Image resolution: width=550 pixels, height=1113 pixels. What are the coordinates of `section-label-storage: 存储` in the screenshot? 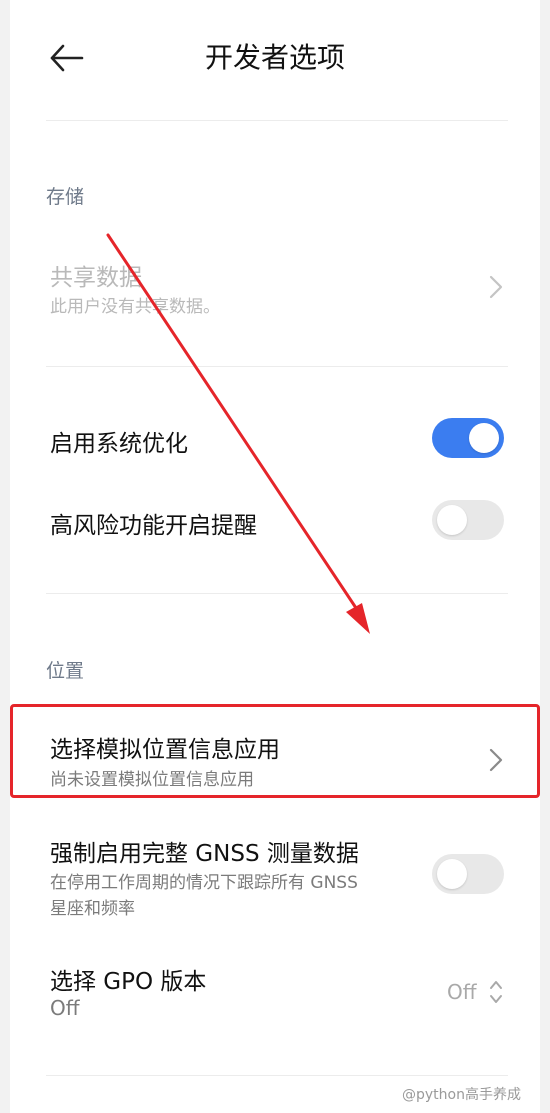 It's located at (65, 197).